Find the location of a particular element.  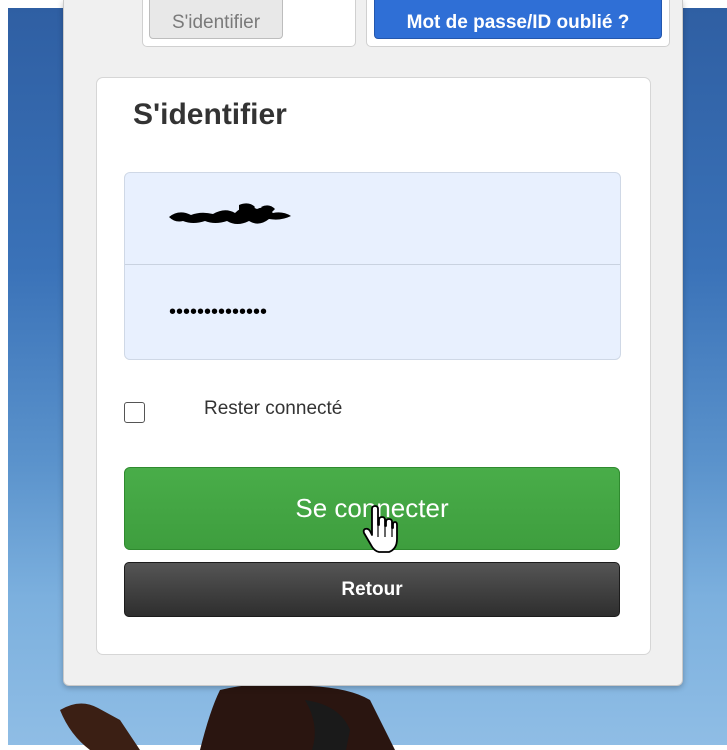

forgot-tab-wrapper: Mot de passe/ID oublié ? is located at coordinates (518, 23).